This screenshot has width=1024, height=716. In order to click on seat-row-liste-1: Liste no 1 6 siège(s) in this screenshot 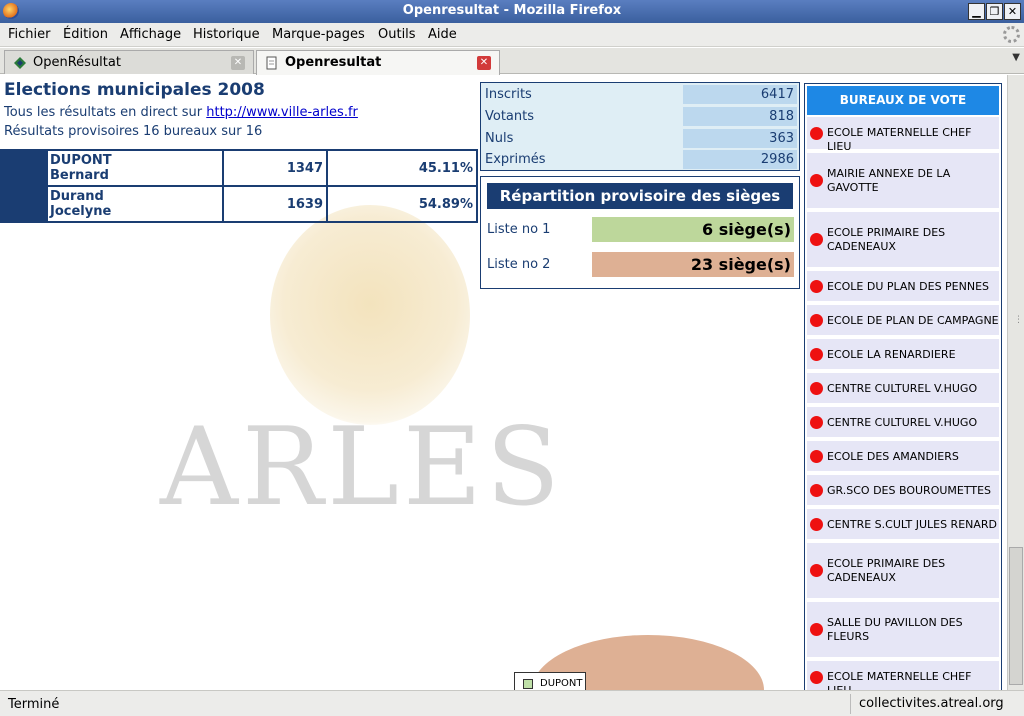, I will do `click(640, 230)`.